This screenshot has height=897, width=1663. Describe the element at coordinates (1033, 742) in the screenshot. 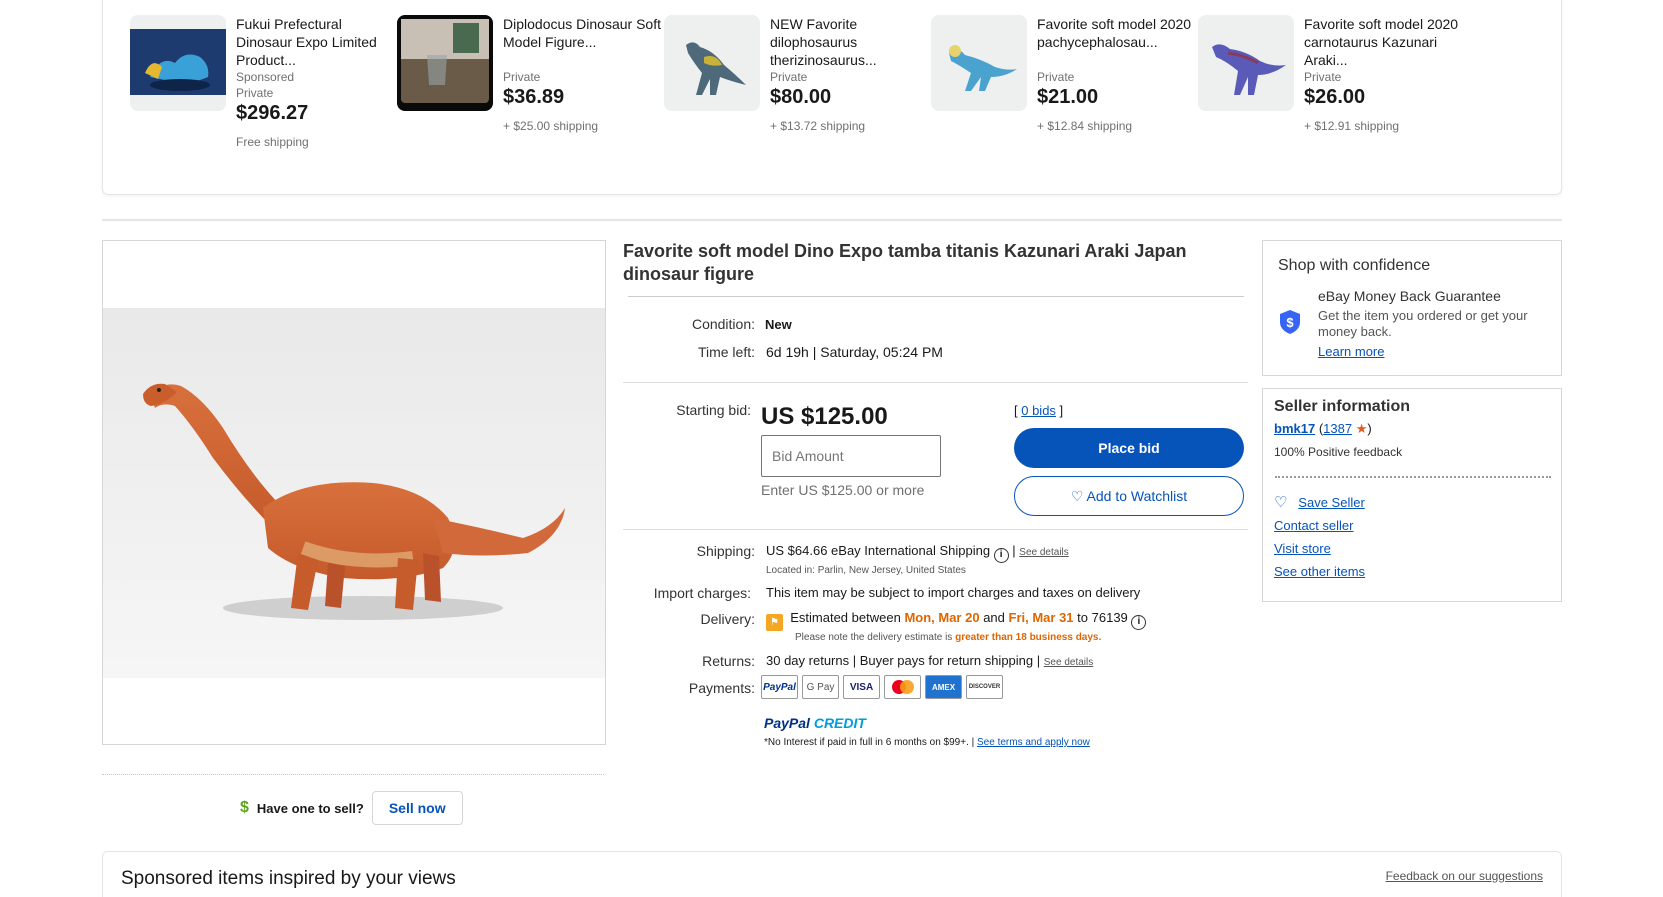

I see `credit-terms-link: See terms and apply now` at that location.